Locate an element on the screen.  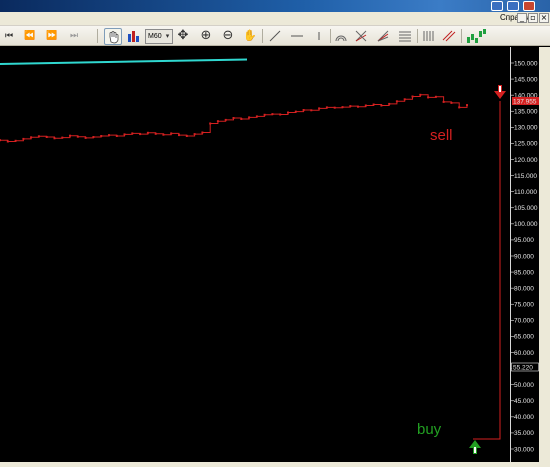
indicator-line is located at coordinates (124, 61).